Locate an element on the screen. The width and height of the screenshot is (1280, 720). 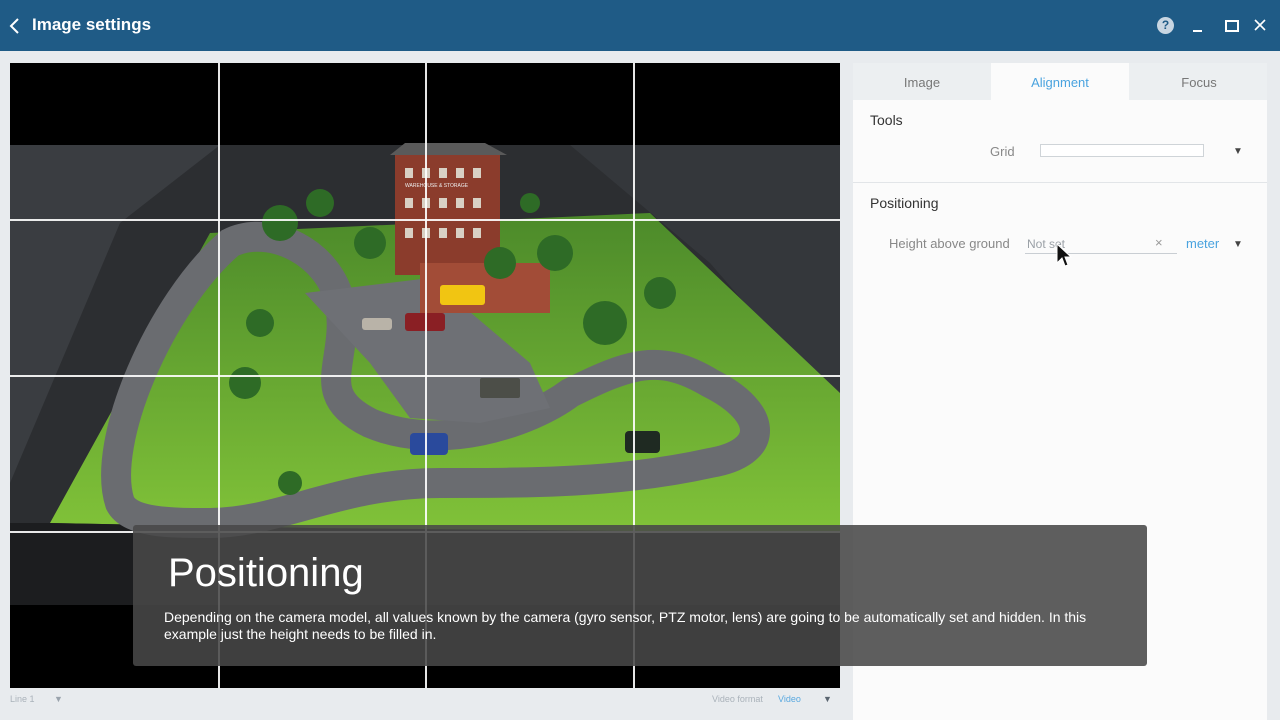
grid-select is located at coordinates (1122, 150).